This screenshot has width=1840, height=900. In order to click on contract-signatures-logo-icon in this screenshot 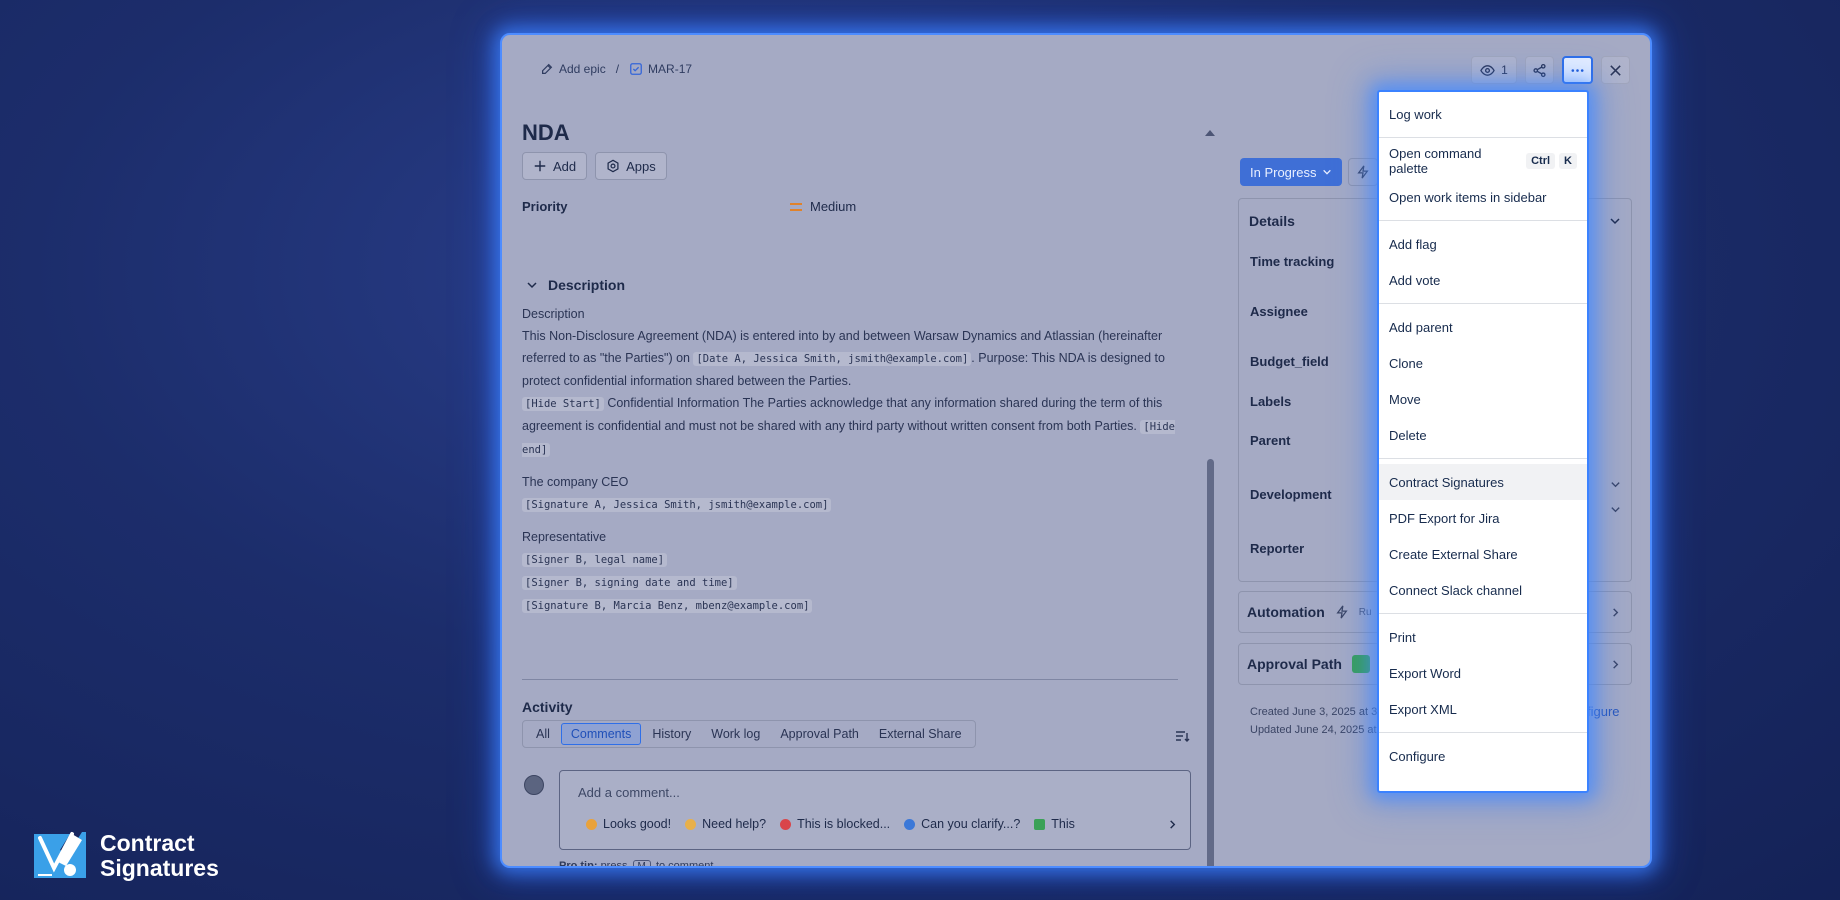, I will do `click(60, 855)`.